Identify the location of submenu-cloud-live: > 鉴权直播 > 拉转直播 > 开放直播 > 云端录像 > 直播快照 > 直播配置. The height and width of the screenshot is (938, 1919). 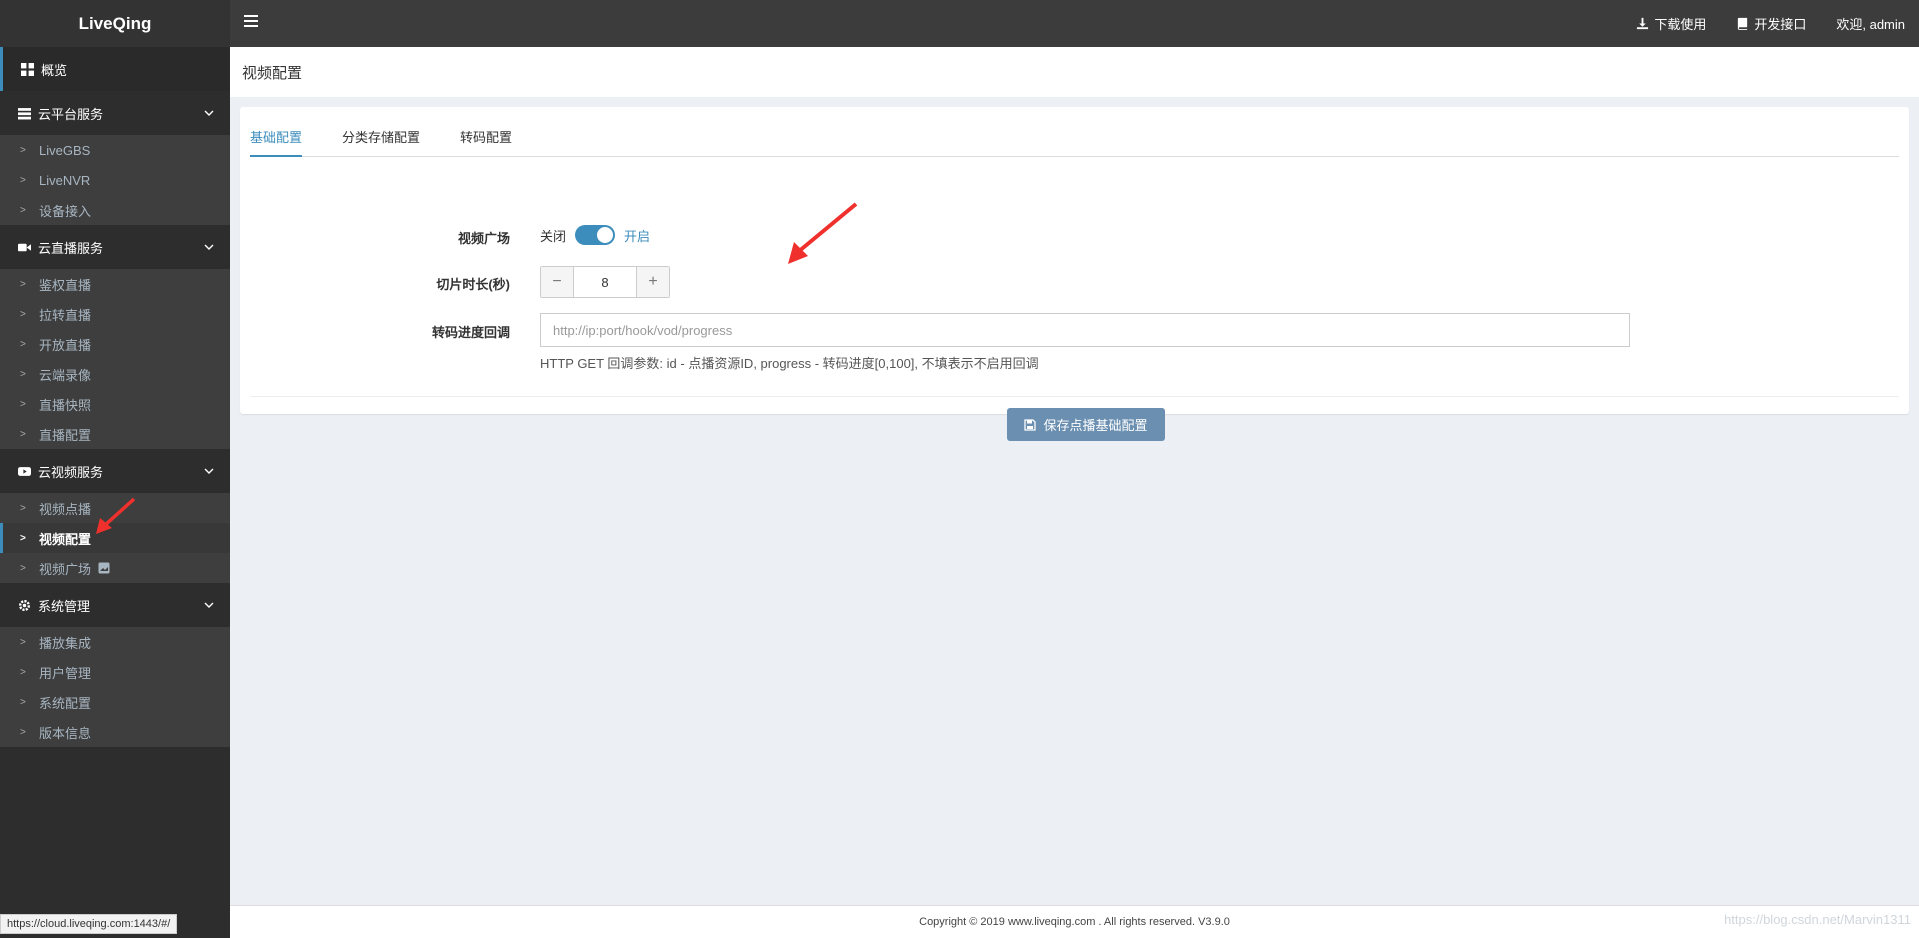
(115, 359).